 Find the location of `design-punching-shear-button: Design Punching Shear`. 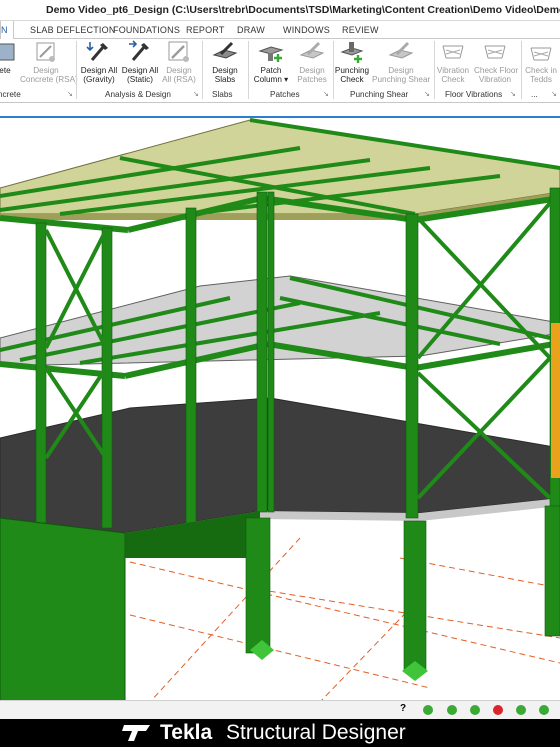

design-punching-shear-button: Design Punching Shear is located at coordinates (401, 61).